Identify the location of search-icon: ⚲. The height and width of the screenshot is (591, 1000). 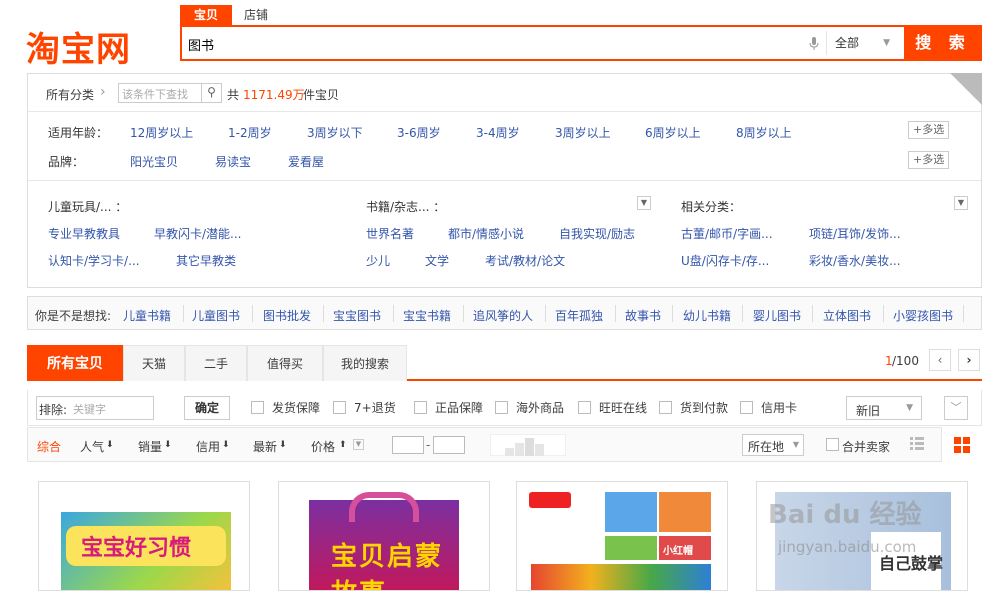
(211, 93).